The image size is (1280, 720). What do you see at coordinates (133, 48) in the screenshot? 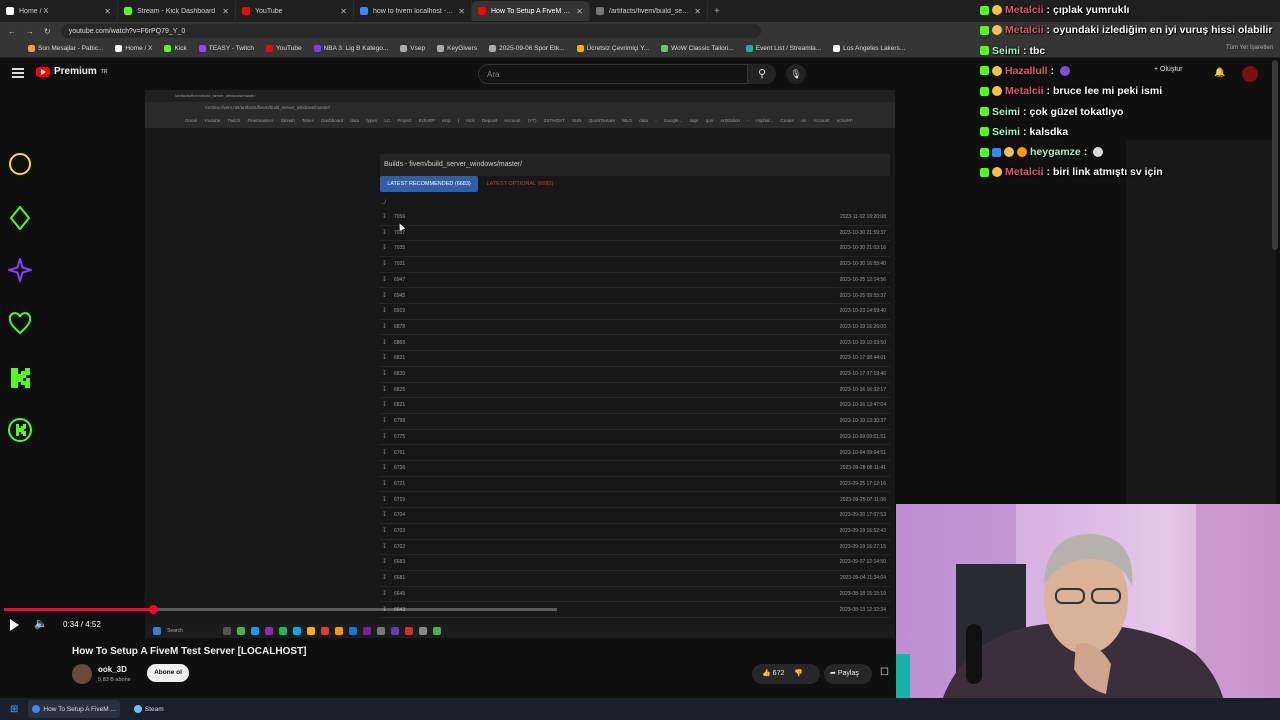
I see `bookmark-item: Home / X` at bounding box center [133, 48].